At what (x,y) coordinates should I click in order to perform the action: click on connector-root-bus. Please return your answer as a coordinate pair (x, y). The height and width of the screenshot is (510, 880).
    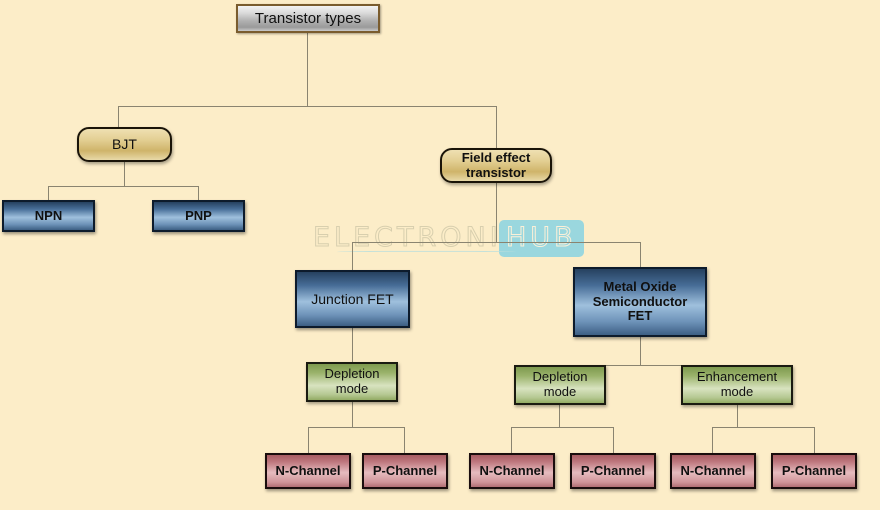
    Looking at the image, I should click on (307, 106).